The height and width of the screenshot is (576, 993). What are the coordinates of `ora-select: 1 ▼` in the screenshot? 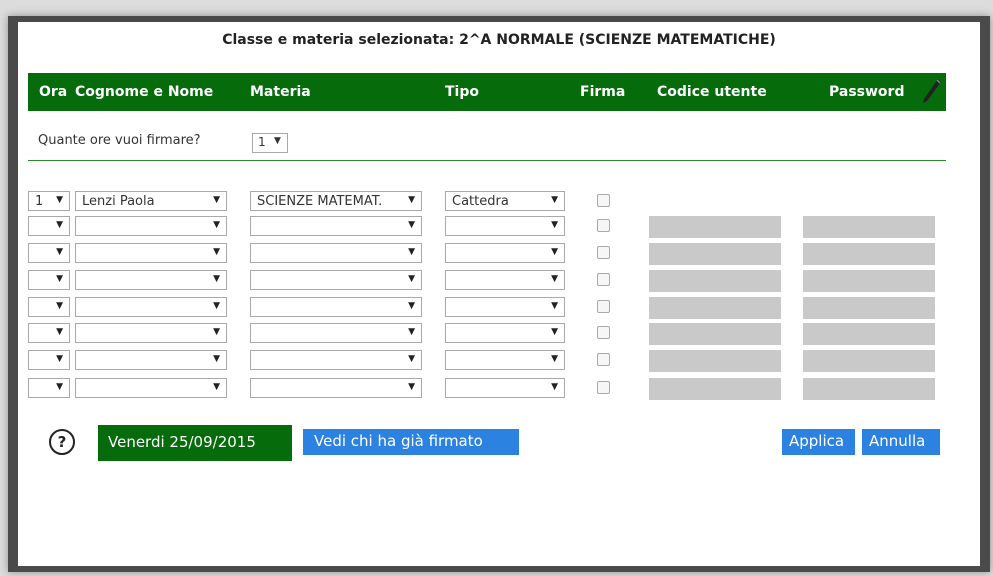 It's located at (49, 201).